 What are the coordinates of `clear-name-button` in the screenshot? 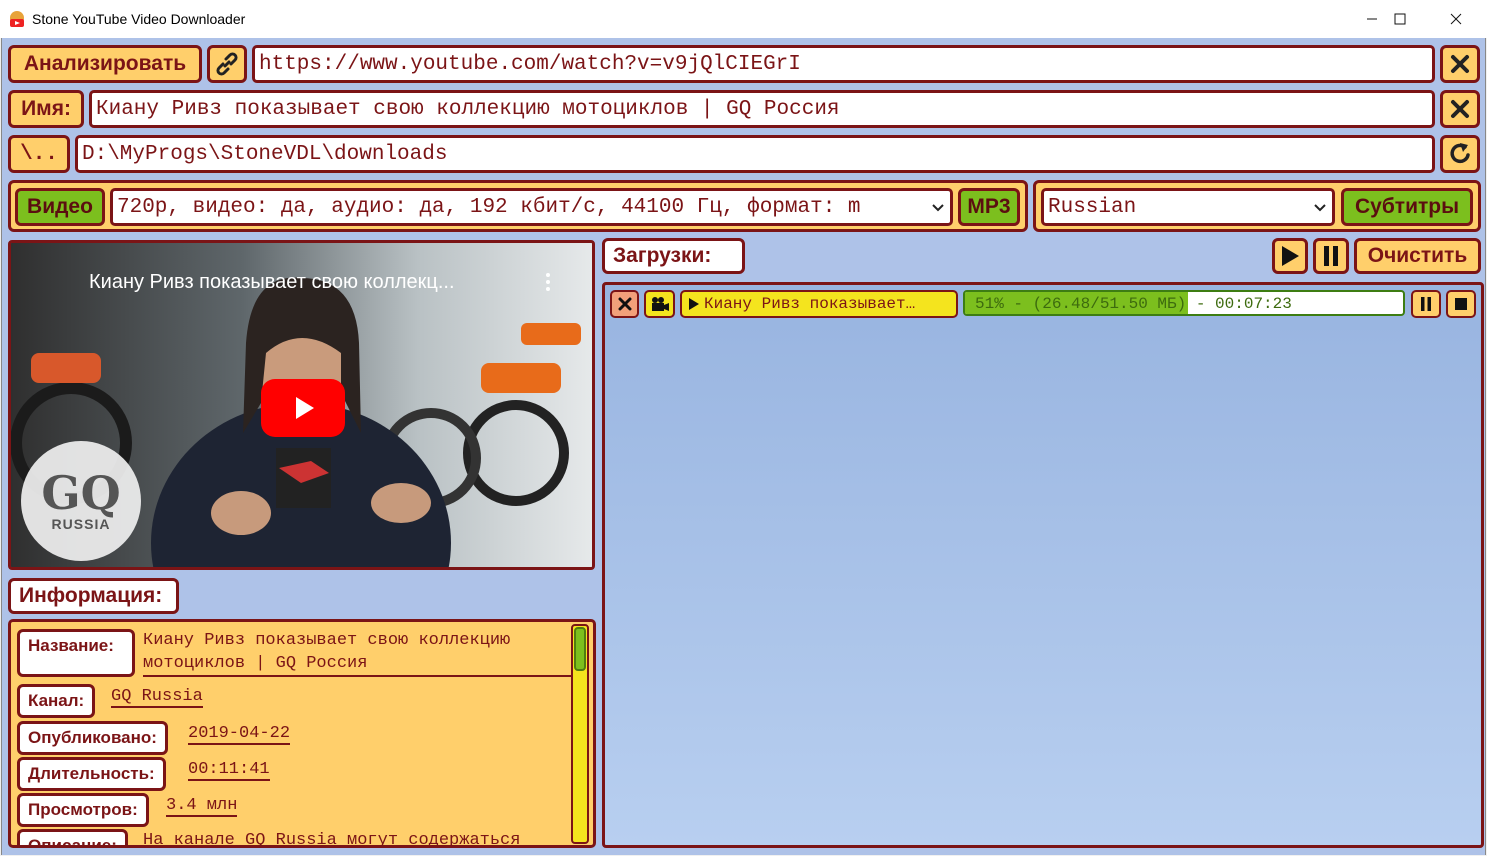 It's located at (1460, 109).